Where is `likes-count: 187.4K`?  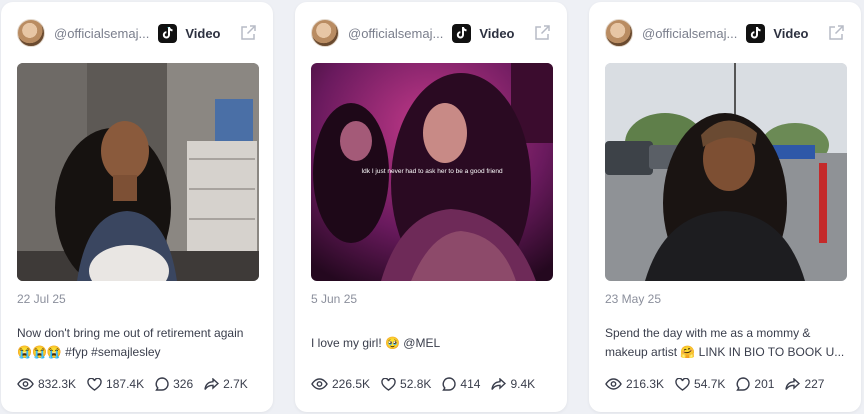 likes-count: 187.4K is located at coordinates (125, 384).